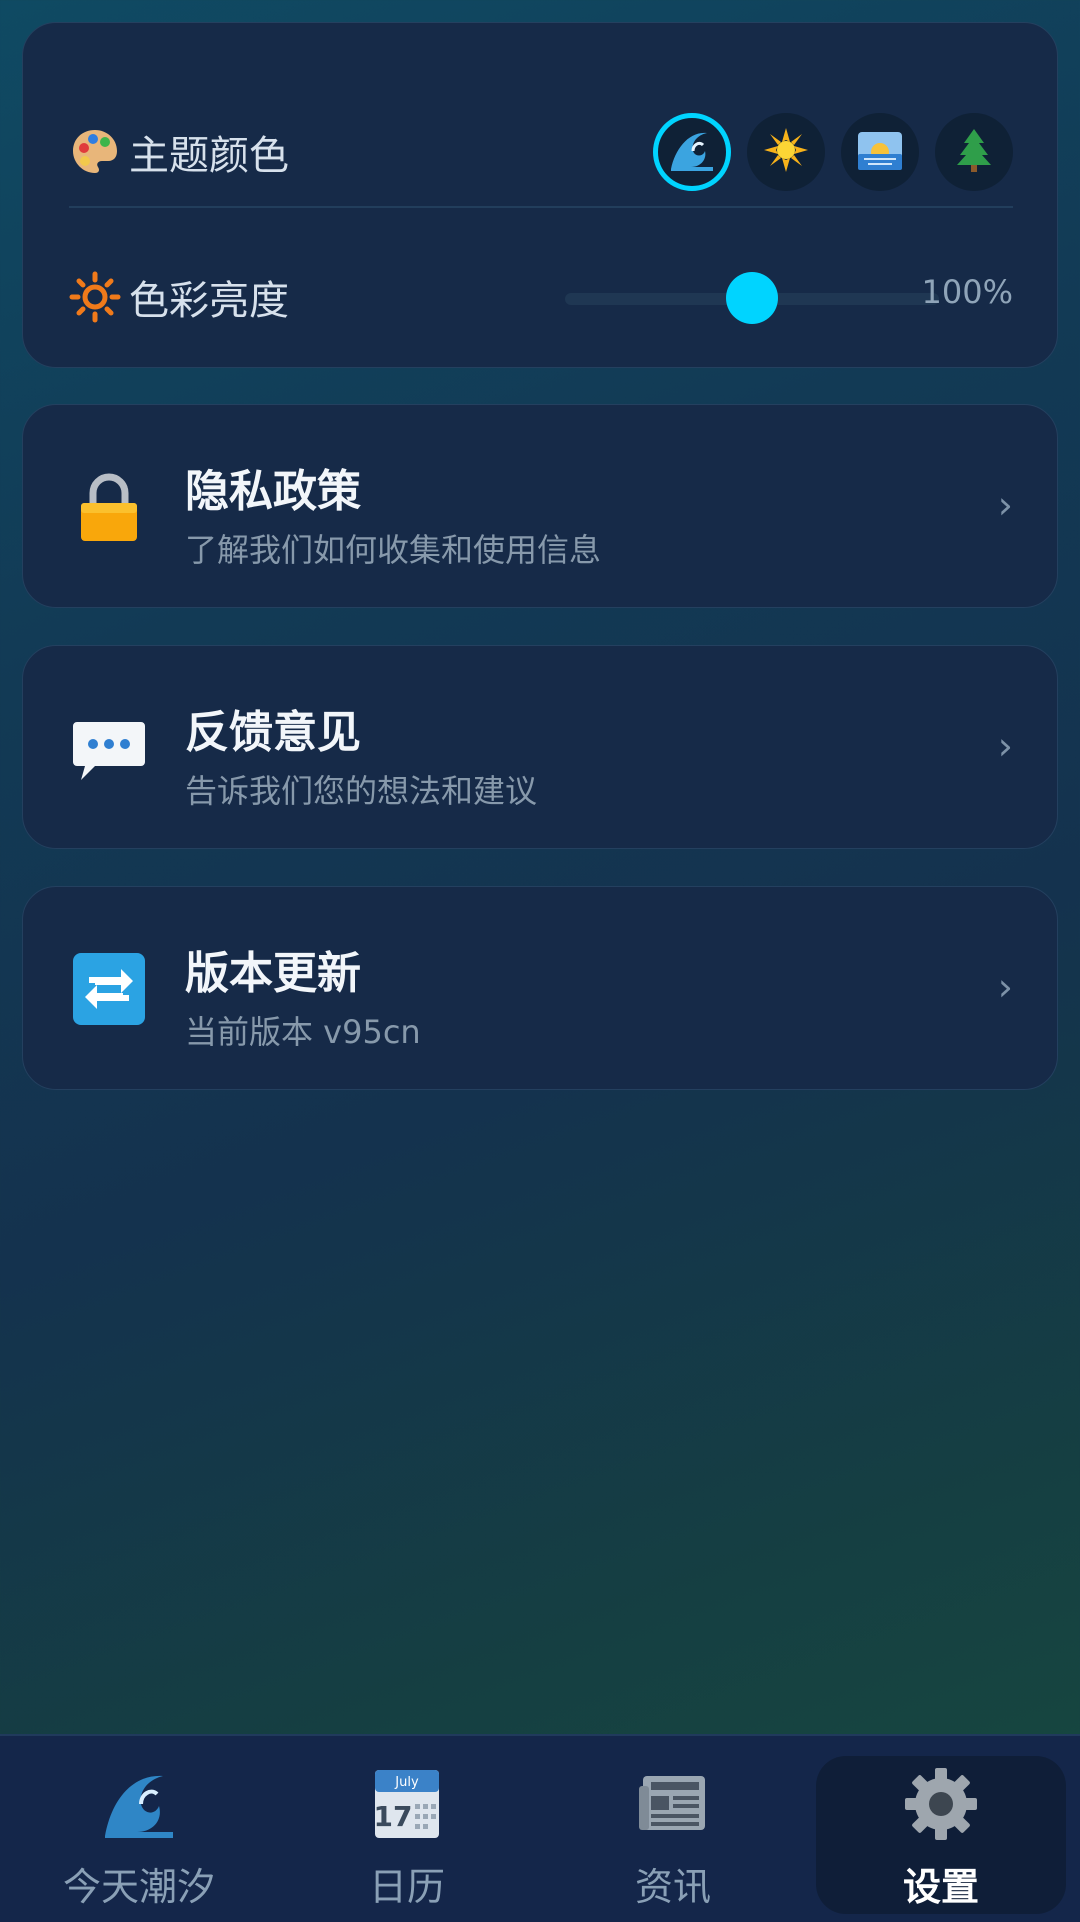  I want to click on lock-icon, so click(109, 507).